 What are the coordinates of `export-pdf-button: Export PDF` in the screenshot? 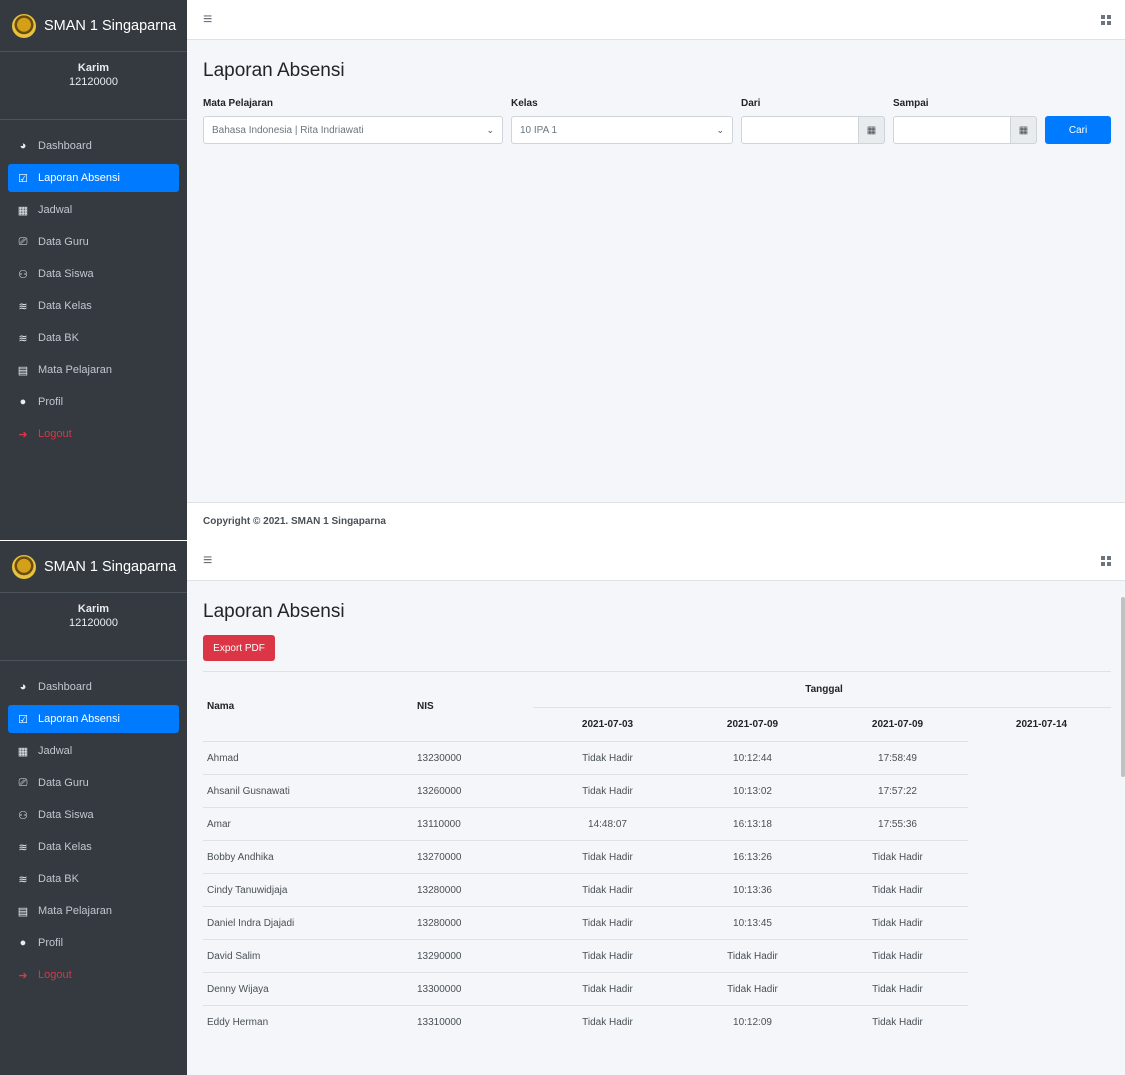 It's located at (239, 648).